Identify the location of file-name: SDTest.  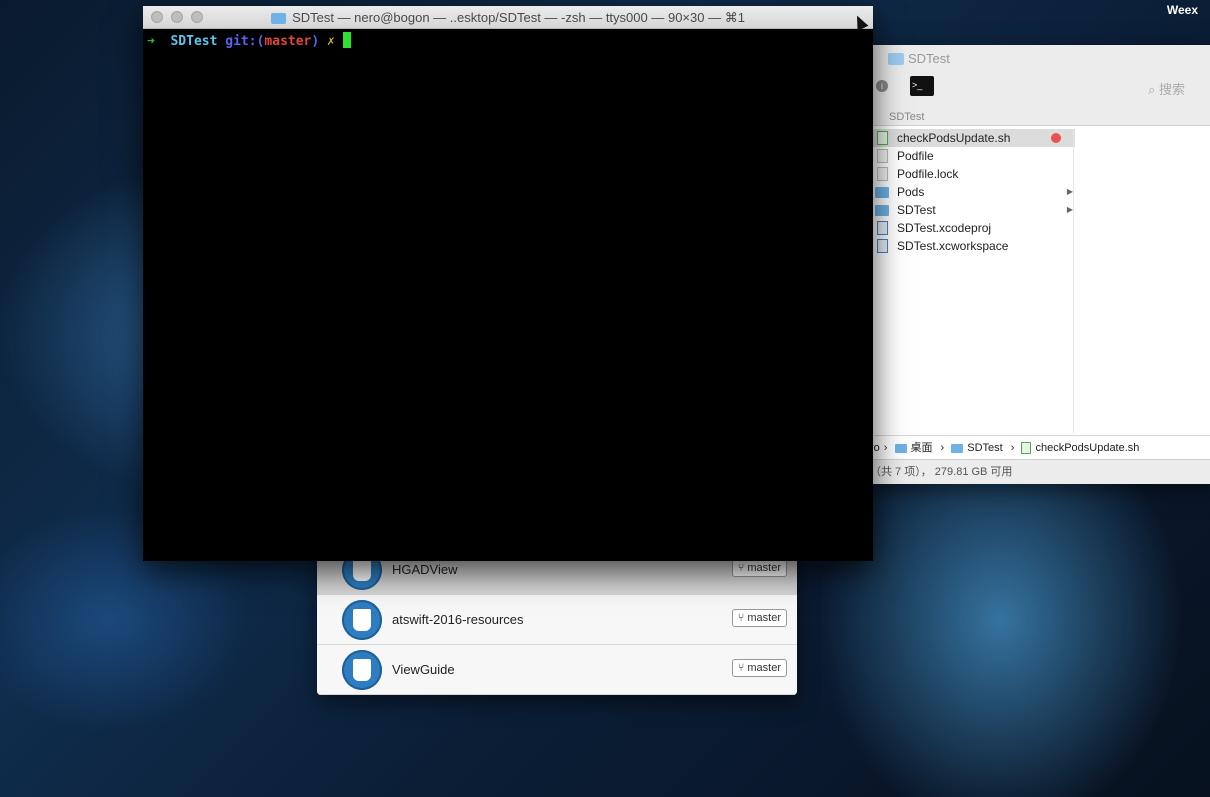
(916, 210).